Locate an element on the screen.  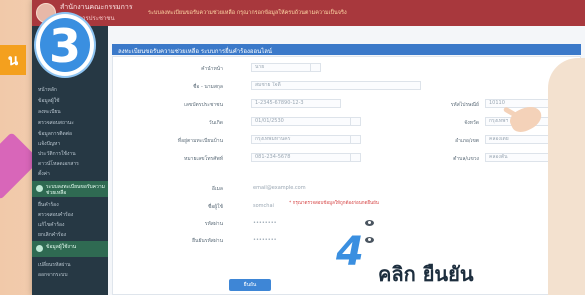
sidebar-section-user: ข้อมูลผู้ใช้งาน is located at coordinates (70, 249).